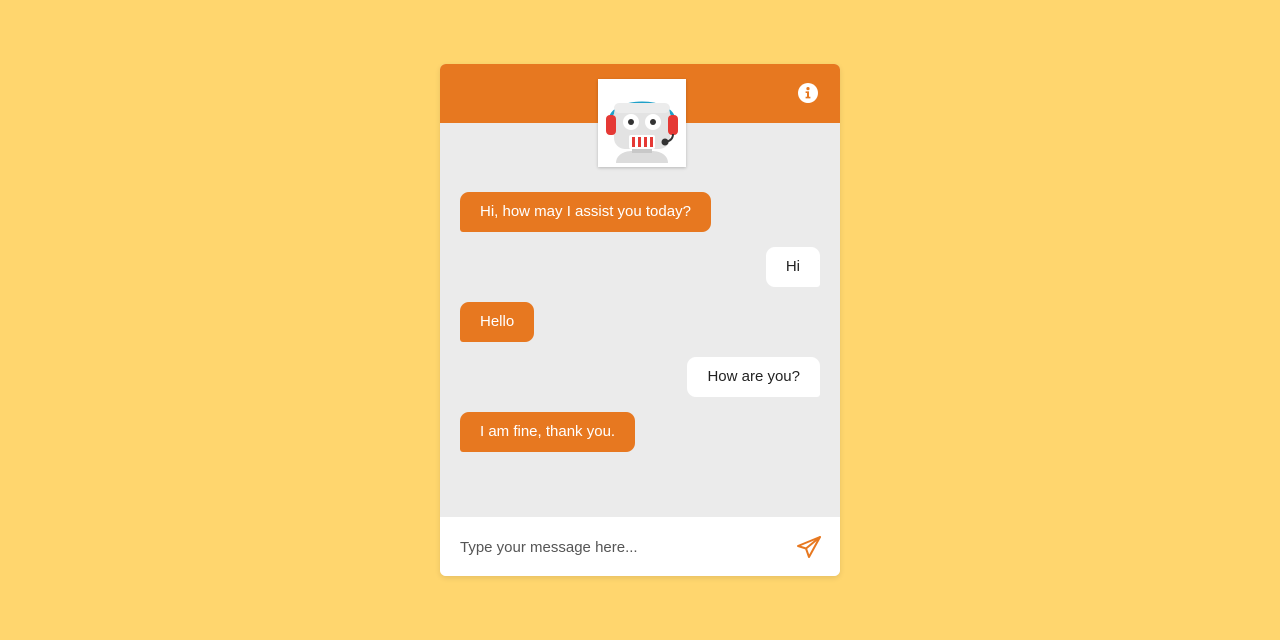 The image size is (1280, 640). Describe the element at coordinates (640, 432) in the screenshot. I see `bot-message-row: I am fine, thank you.` at that location.